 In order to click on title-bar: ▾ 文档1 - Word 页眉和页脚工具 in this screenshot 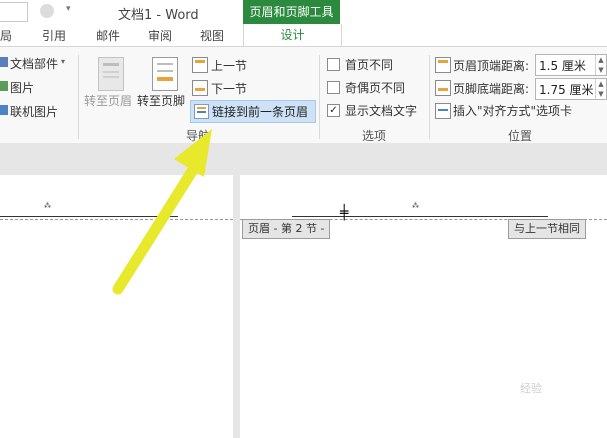, I will do `click(303, 12)`.